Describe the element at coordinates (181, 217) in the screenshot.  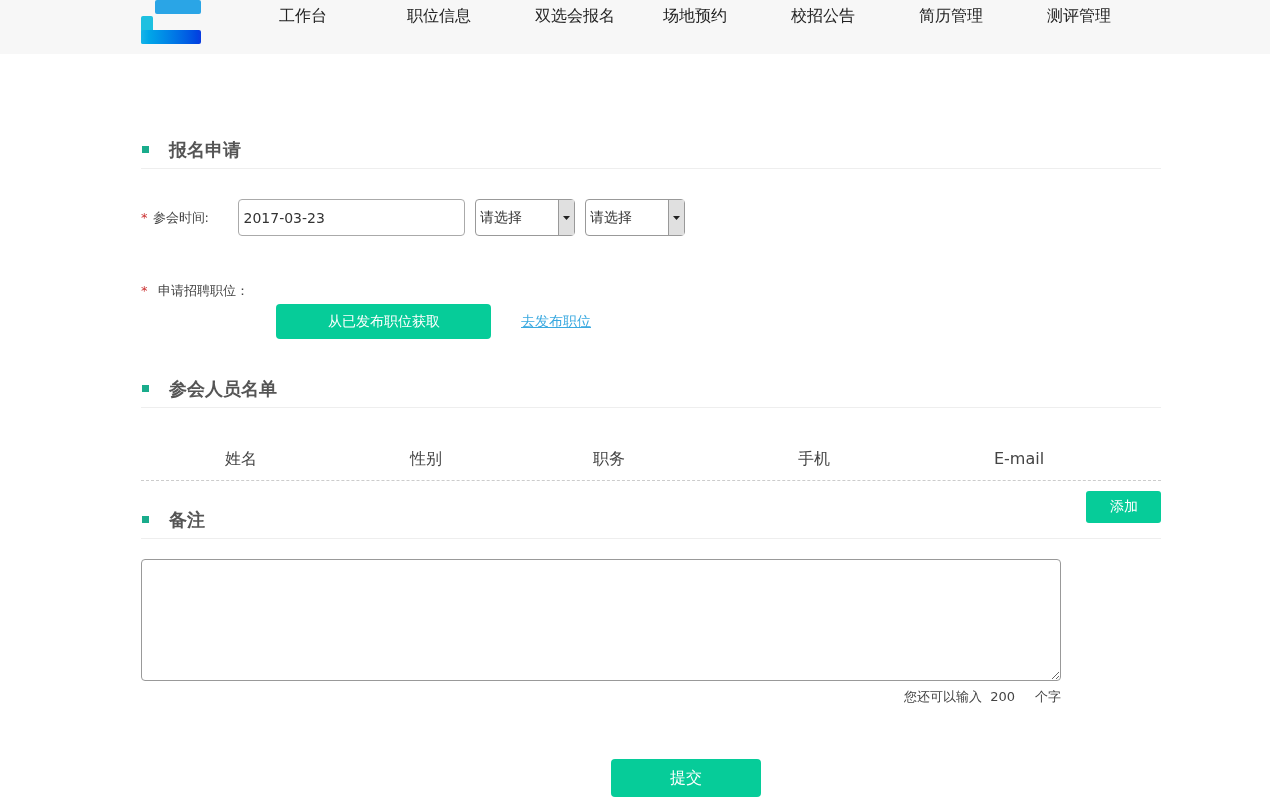
I see `field-label: 参会时间:` at that location.